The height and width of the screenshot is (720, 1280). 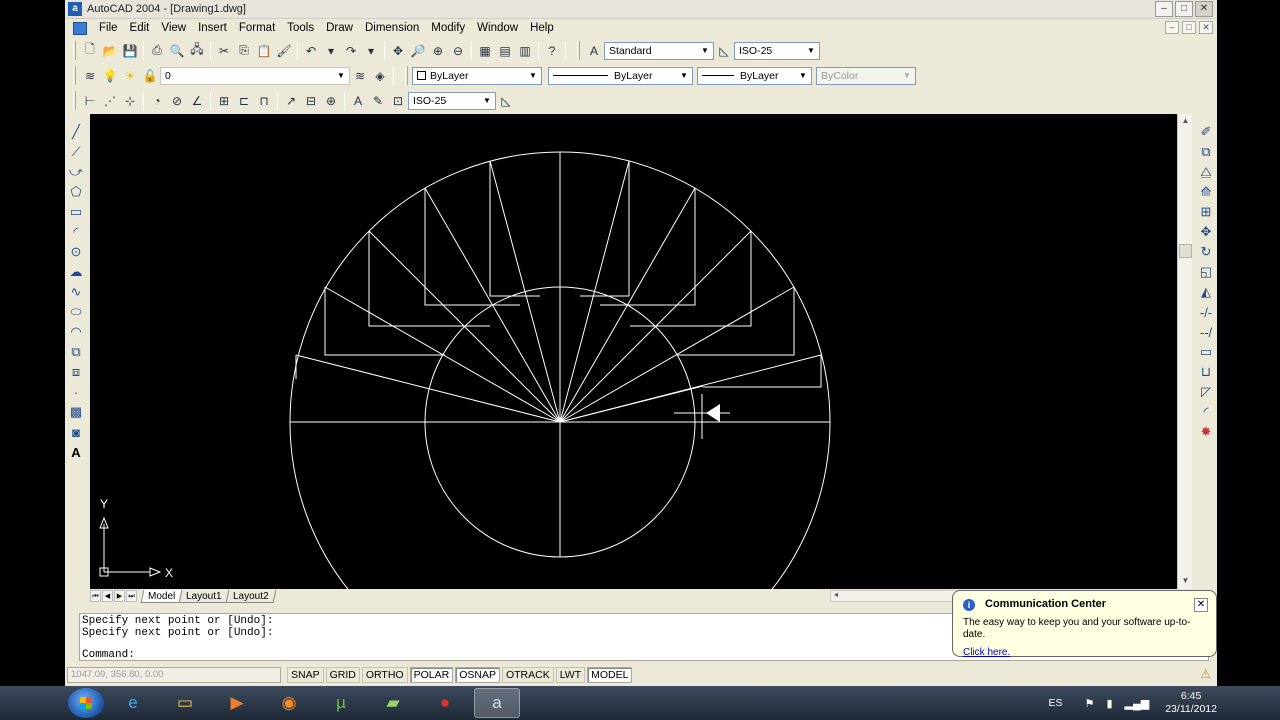 What do you see at coordinates (237, 703) in the screenshot?
I see `media-player-icon: ▶` at bounding box center [237, 703].